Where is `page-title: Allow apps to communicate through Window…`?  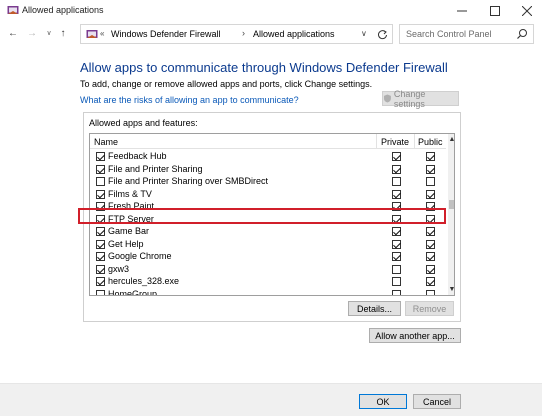
page-title: Allow apps to communicate through Window… is located at coordinates (264, 67).